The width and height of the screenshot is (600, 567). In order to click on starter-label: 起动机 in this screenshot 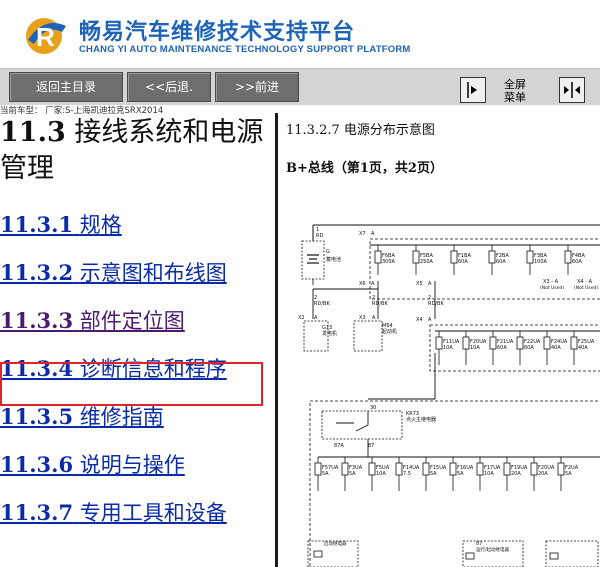, I will do `click(389, 331)`.